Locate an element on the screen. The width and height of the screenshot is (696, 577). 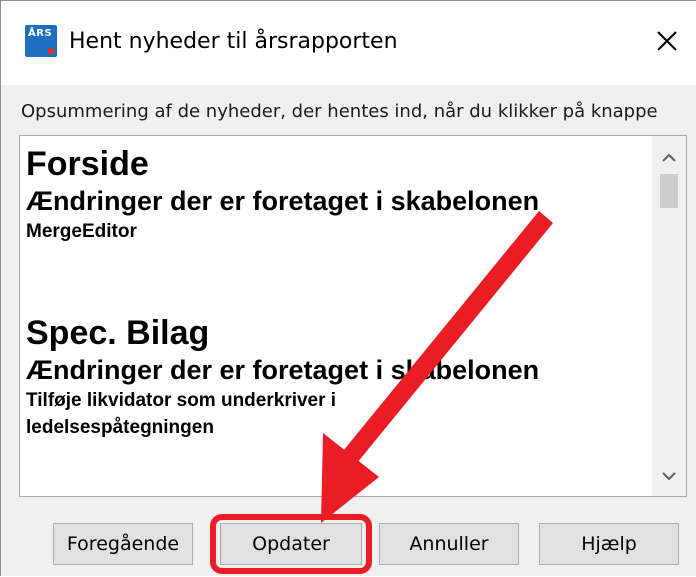
scroll-down-button is located at coordinates (669, 476).